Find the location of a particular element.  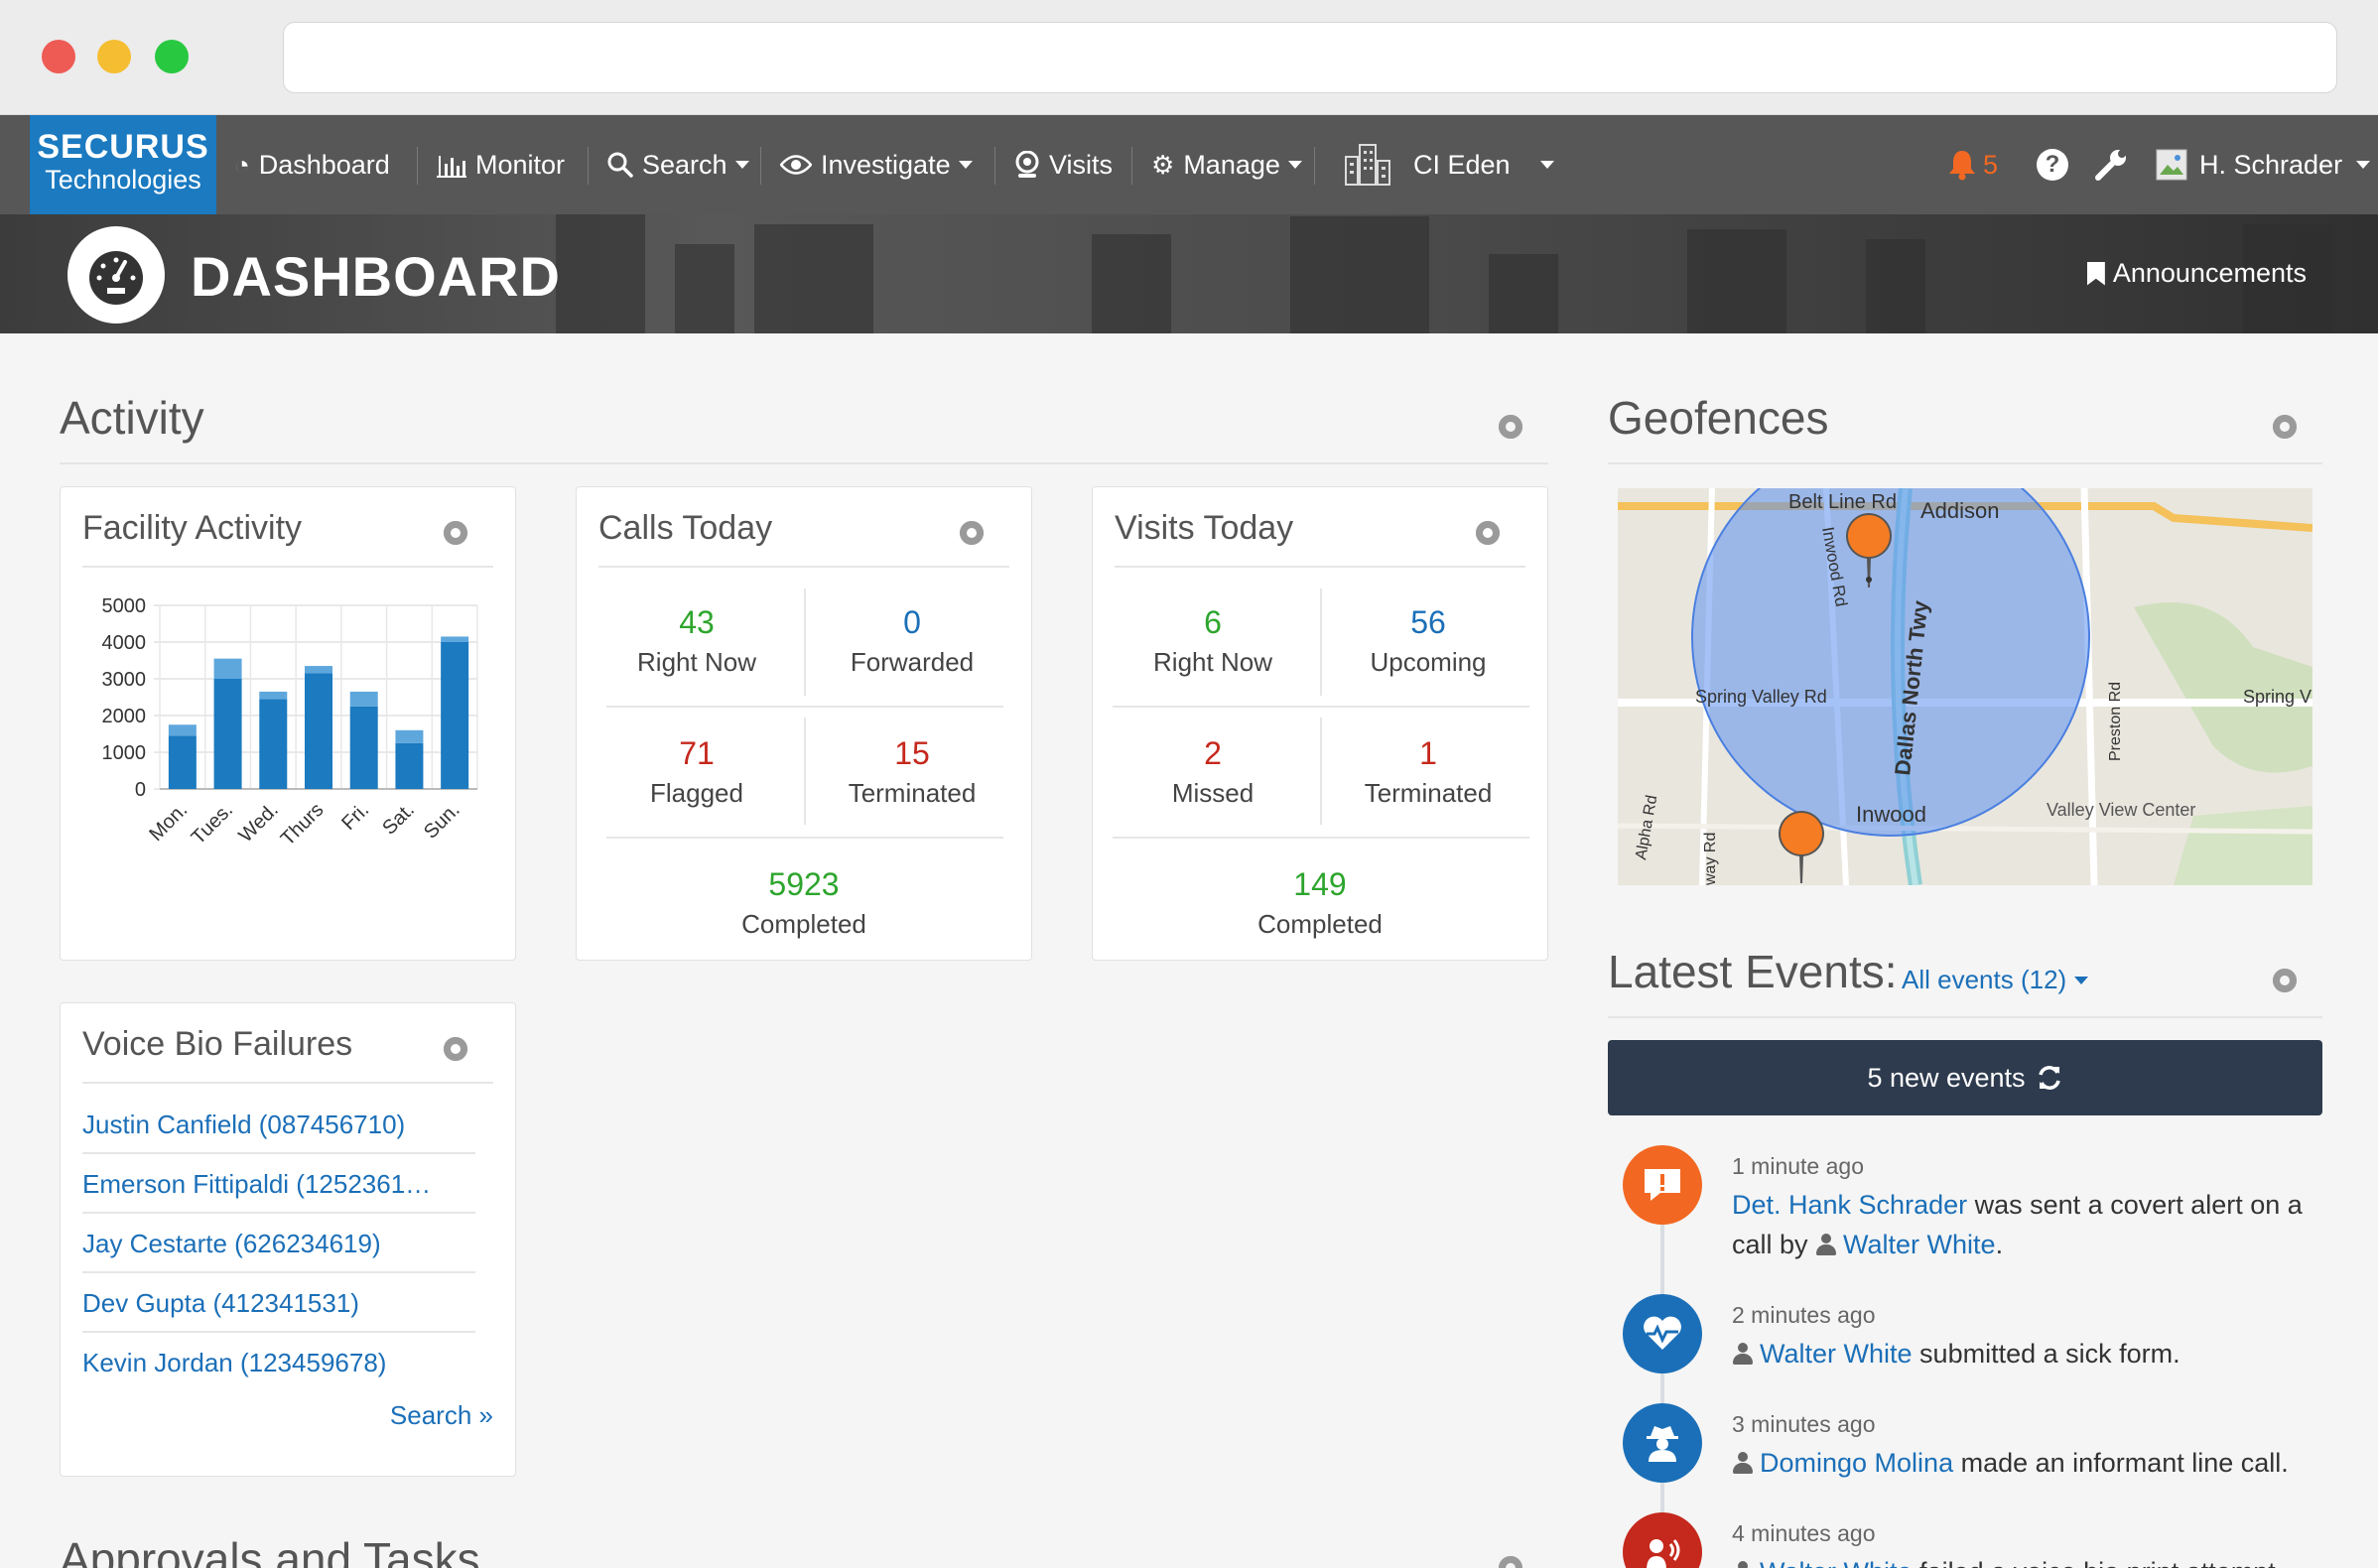

calls-right-now-label: Right Now is located at coordinates (696, 662).